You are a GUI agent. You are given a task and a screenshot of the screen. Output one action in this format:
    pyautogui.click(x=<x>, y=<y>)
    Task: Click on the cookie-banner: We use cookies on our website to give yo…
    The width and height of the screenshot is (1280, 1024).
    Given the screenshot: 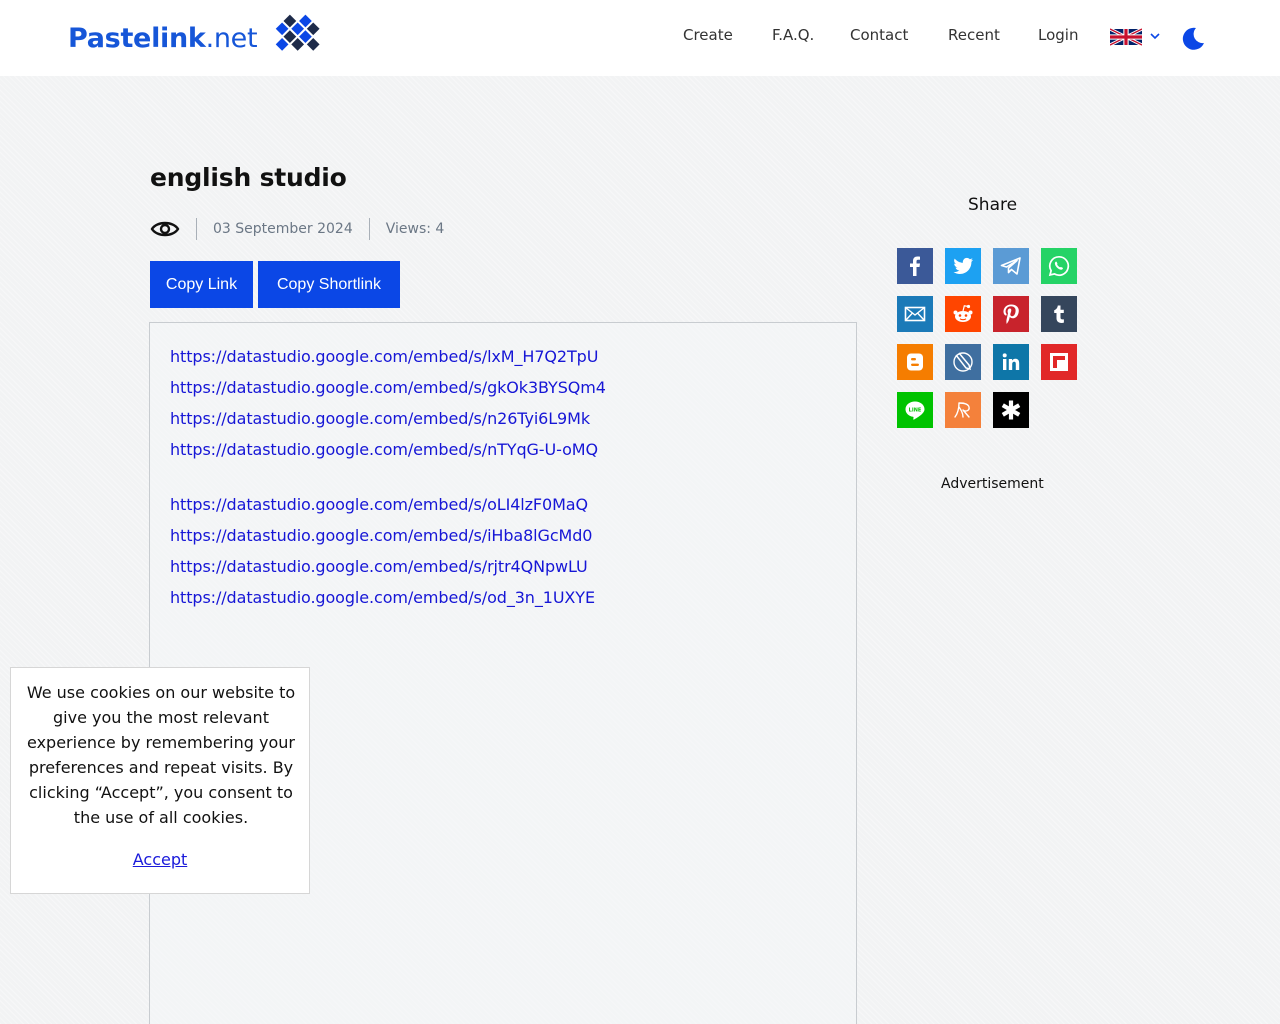 What is the action you would take?
    pyautogui.click(x=160, y=780)
    